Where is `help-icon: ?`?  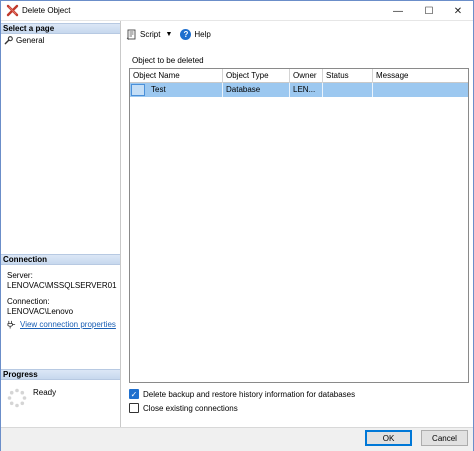
help-icon: ? is located at coordinates (186, 34).